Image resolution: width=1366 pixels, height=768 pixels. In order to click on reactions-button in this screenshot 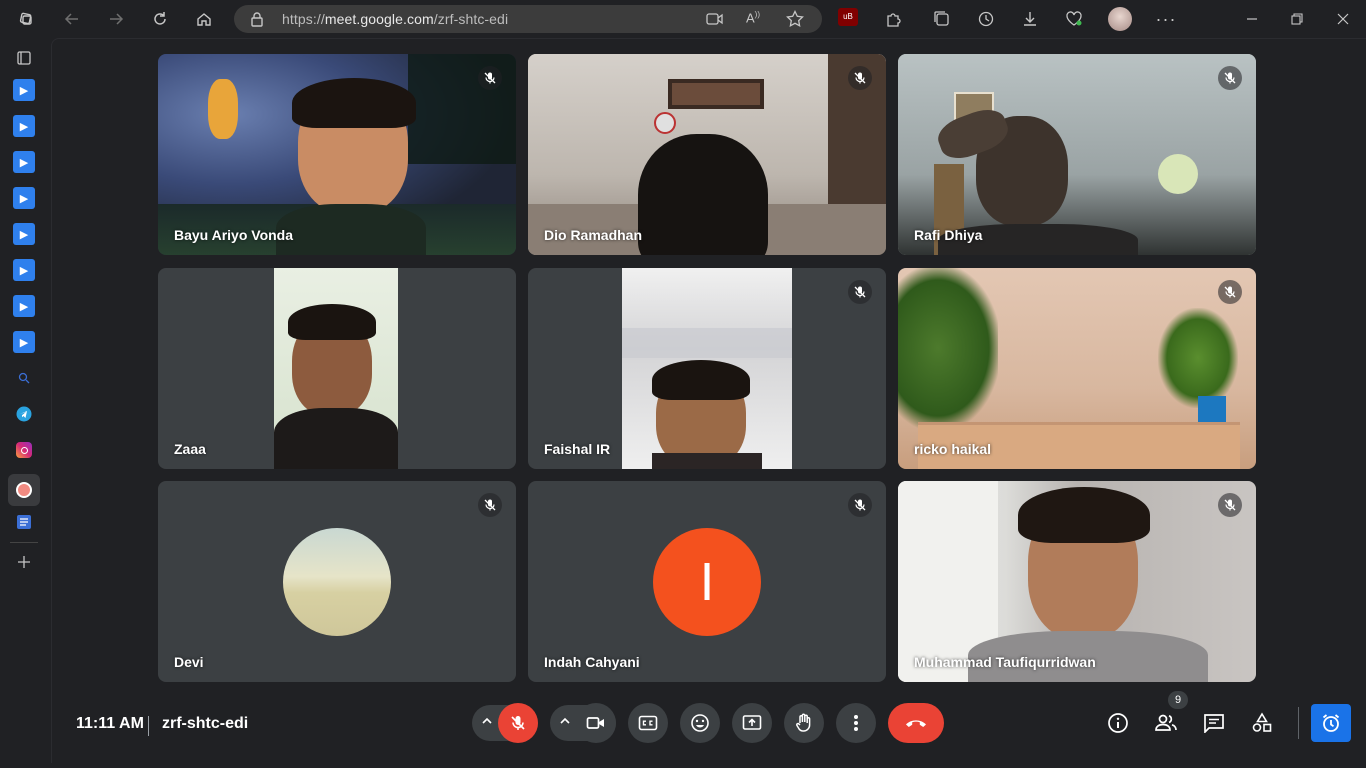, I will do `click(700, 723)`.